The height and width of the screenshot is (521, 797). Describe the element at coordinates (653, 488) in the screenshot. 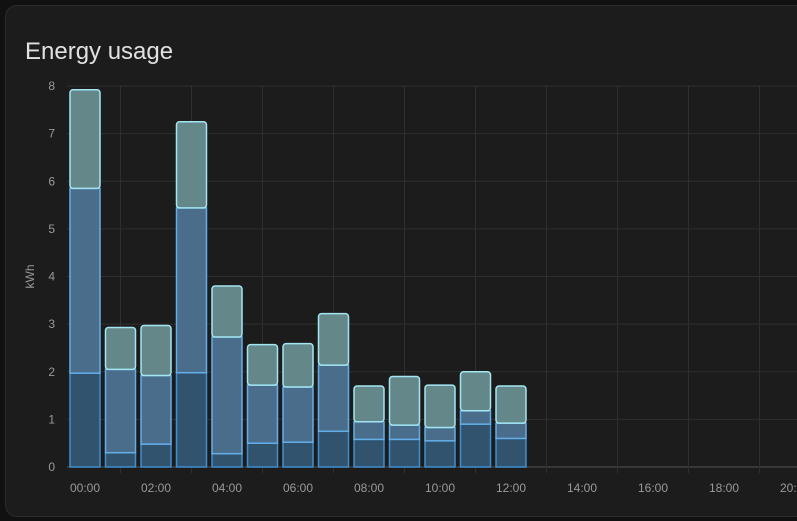

I see `x-tick-label: 16:00` at that location.